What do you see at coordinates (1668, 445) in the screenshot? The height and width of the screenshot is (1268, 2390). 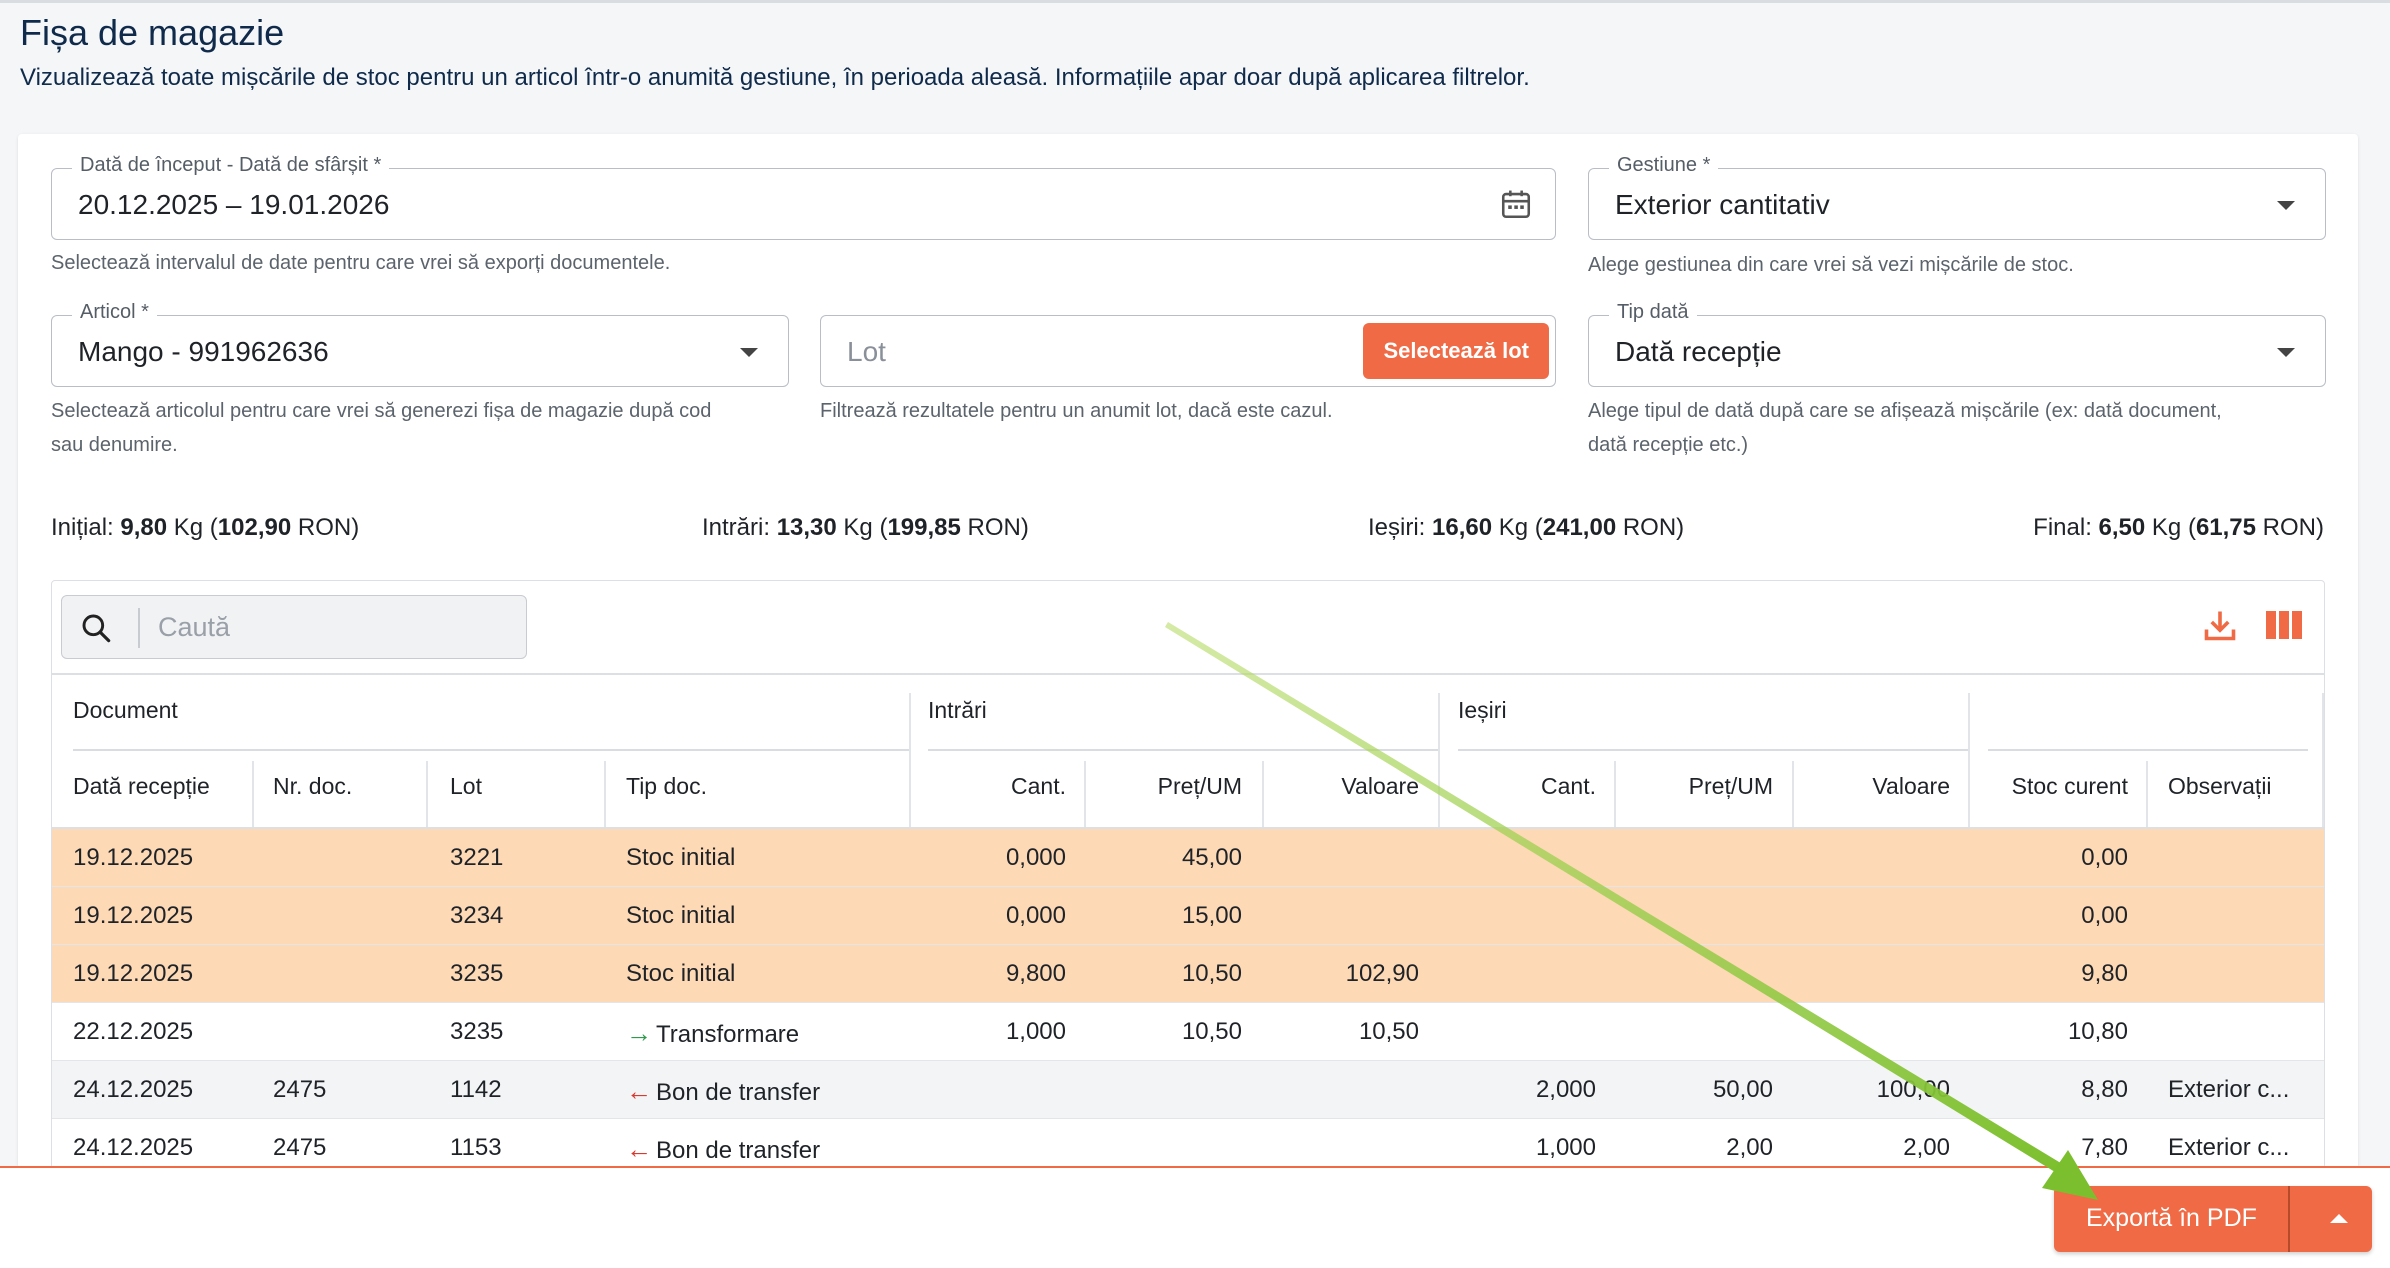 I see `tip-data-helper-line2: dată recepție etc.)` at bounding box center [1668, 445].